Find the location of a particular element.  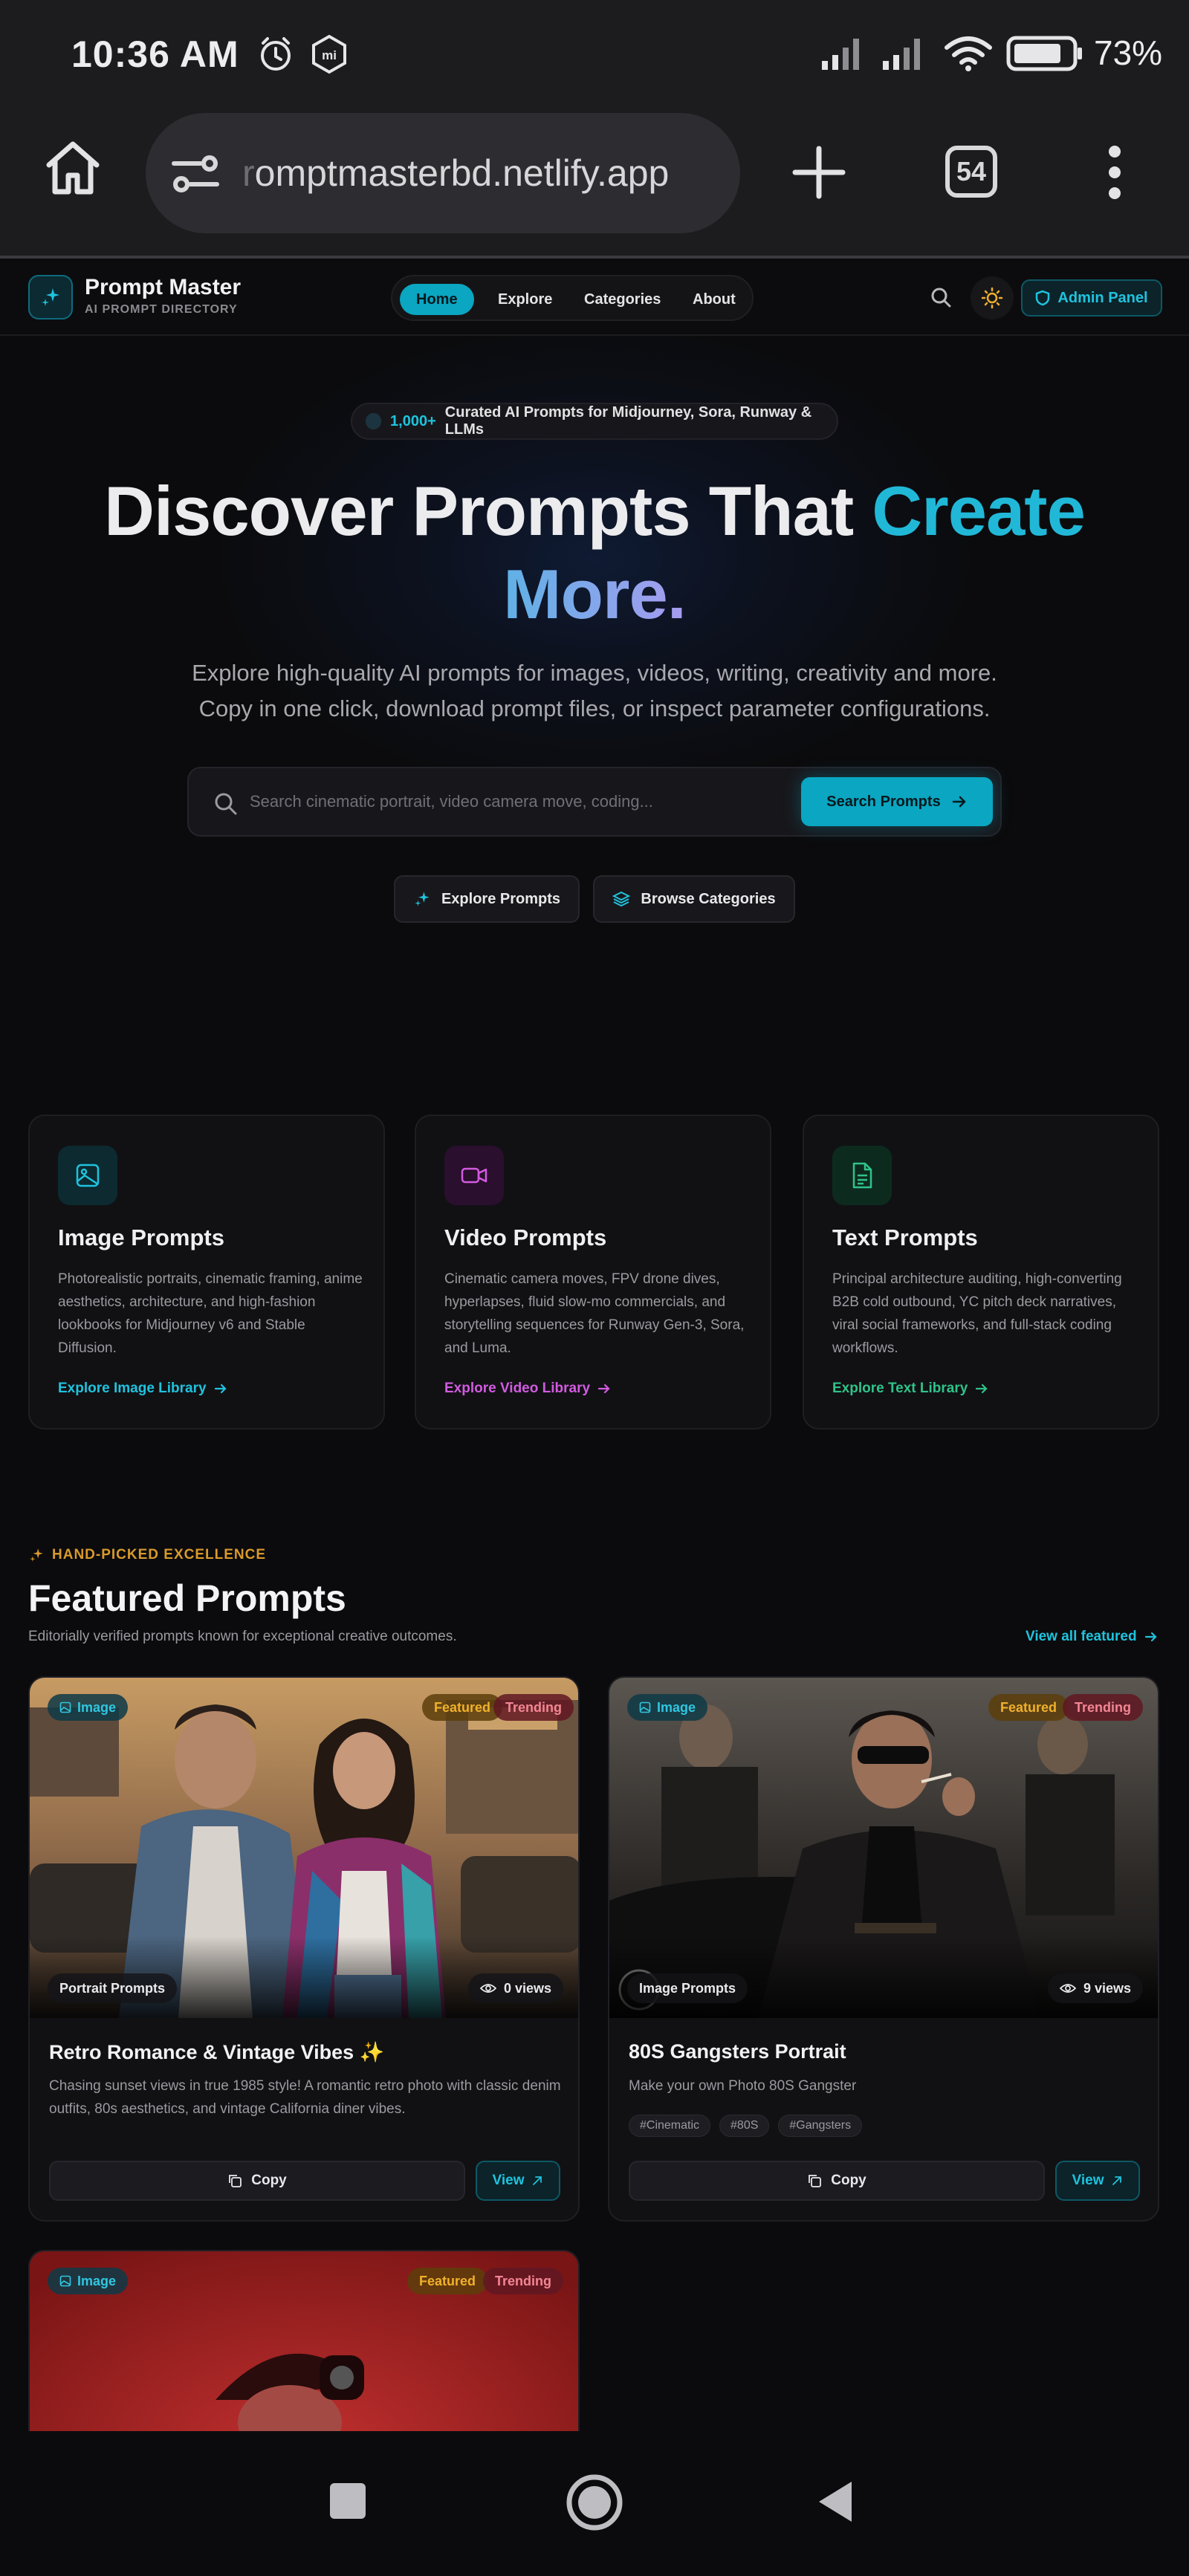

prompt-thumbnail: Image Featured Trending is located at coordinates (304, 2341).